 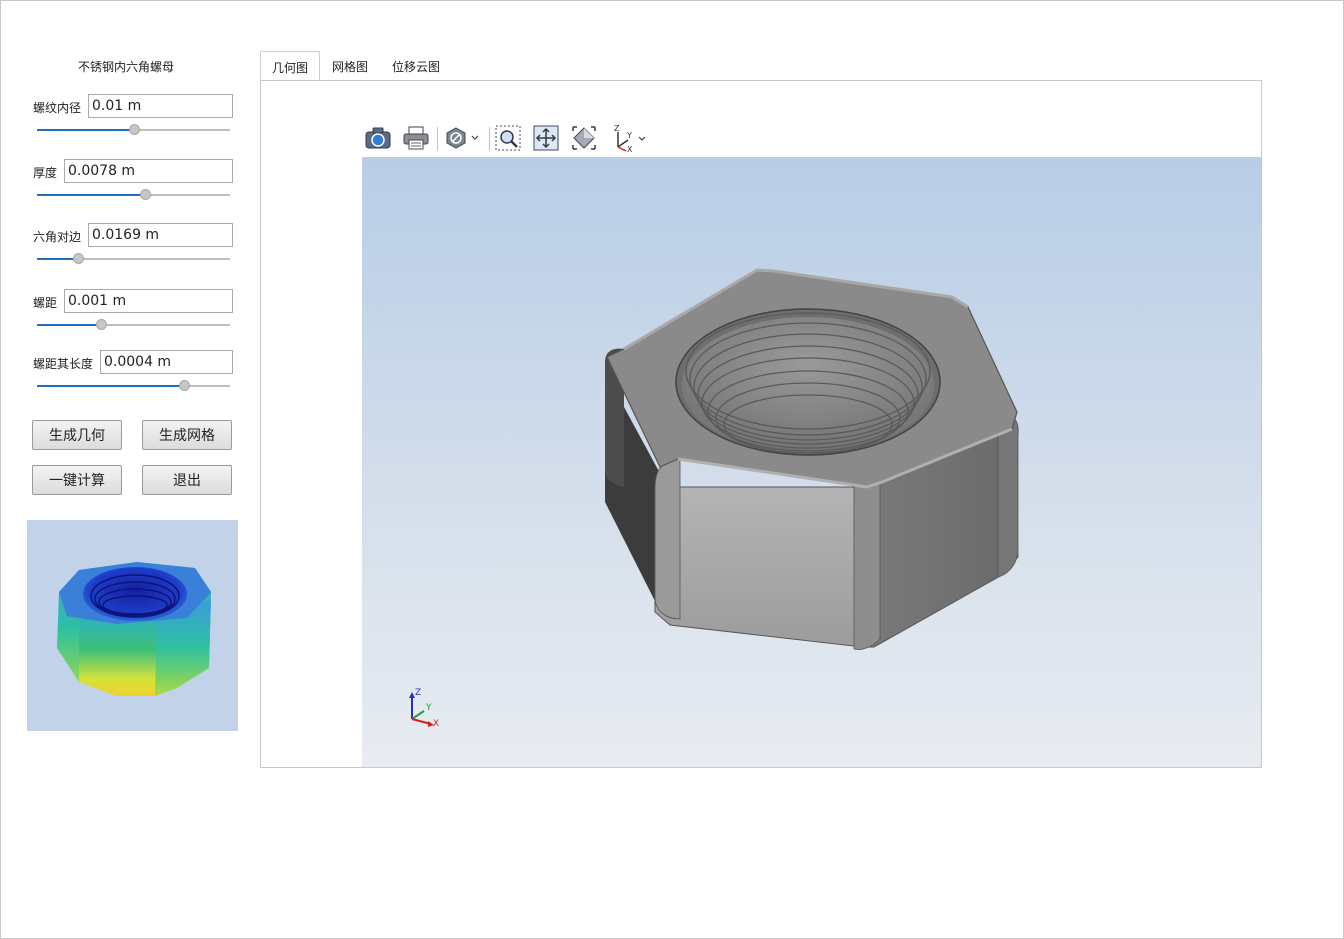 I want to click on generate-mesh-button: 生成网格, so click(x=187, y=435).